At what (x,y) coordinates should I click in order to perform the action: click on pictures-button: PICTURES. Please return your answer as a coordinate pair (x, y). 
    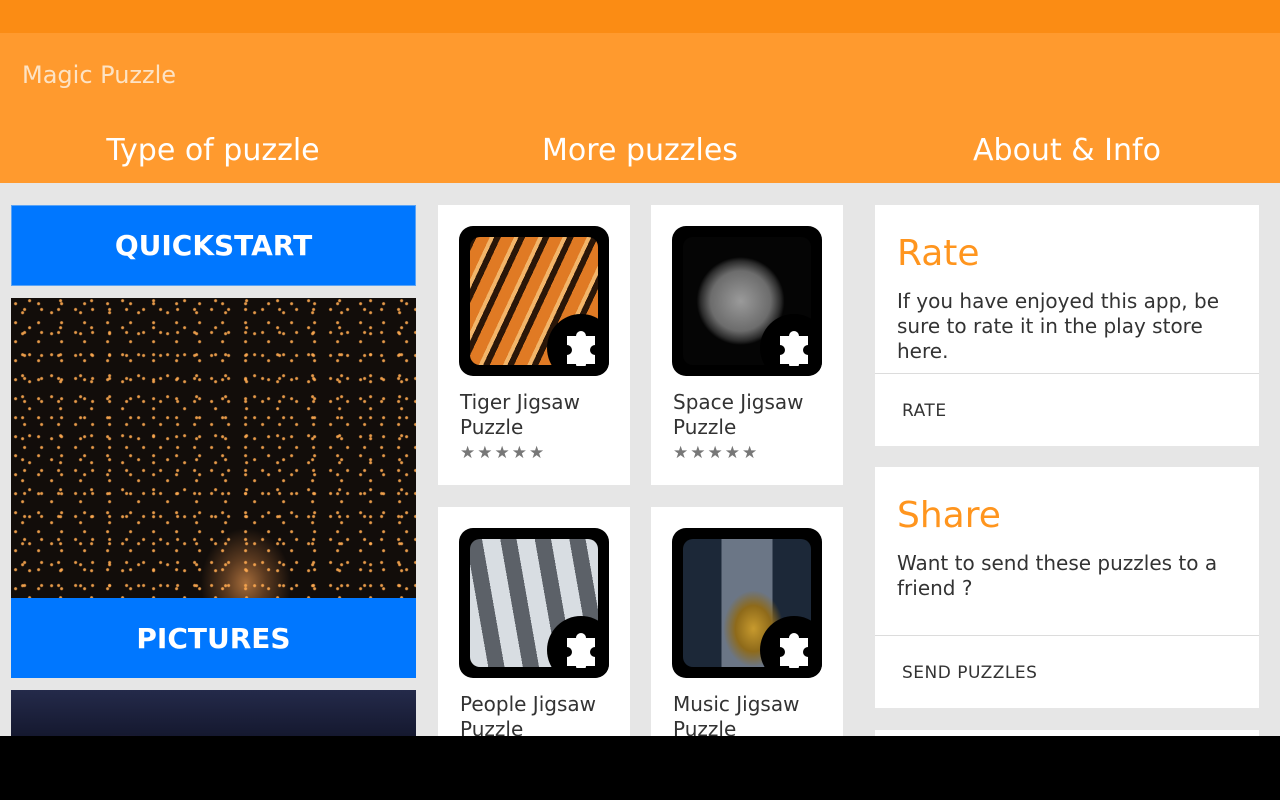
    Looking at the image, I should click on (213, 638).